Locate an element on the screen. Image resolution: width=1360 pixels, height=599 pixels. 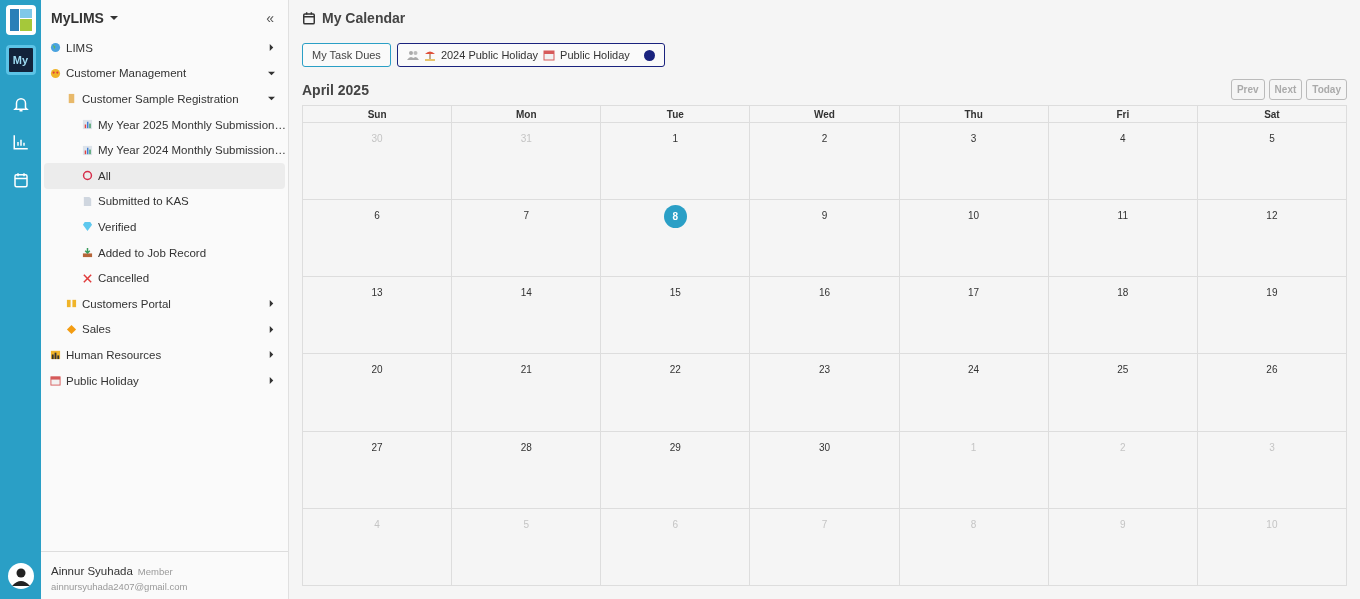
legend-label: Public Holiday is located at coordinates (595, 55).